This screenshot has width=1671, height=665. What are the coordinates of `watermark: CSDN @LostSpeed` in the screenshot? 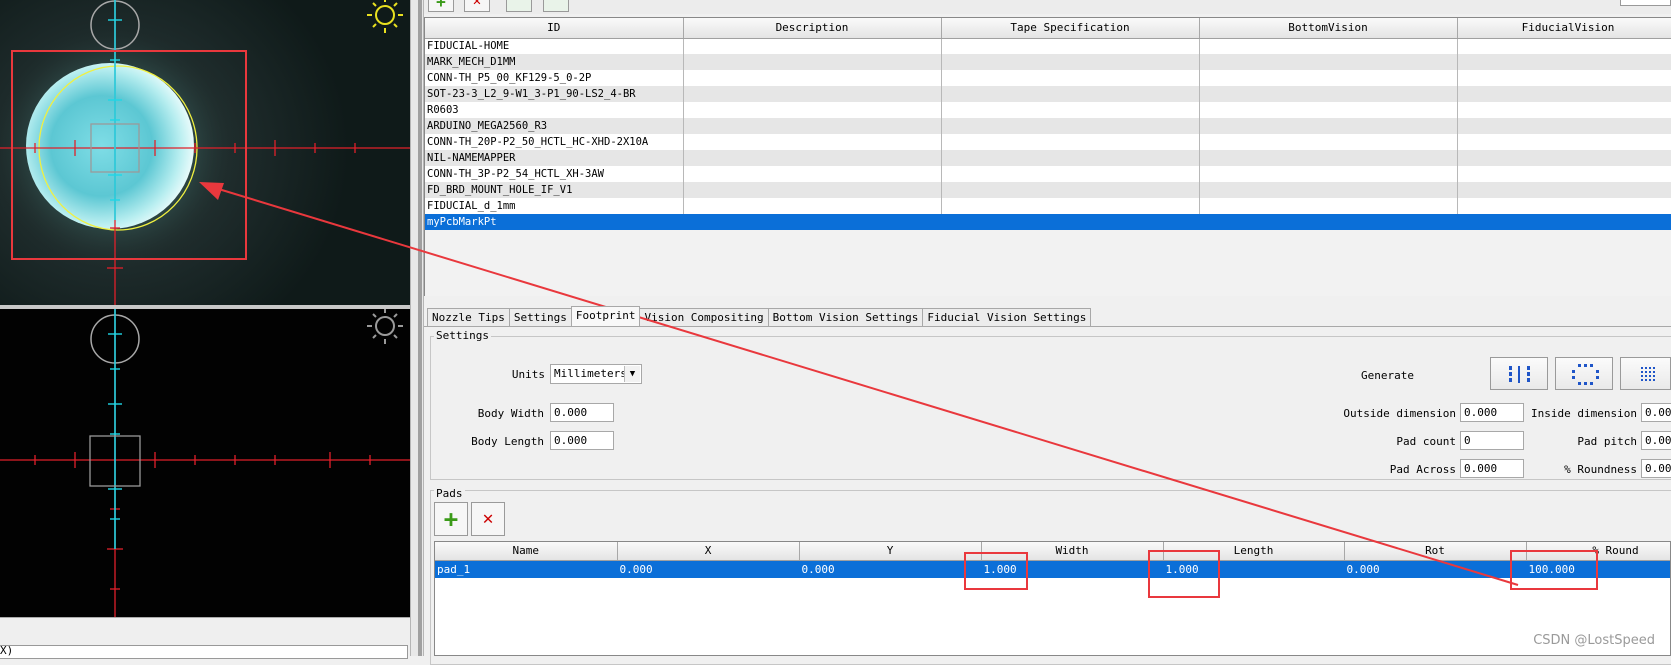 It's located at (1594, 640).